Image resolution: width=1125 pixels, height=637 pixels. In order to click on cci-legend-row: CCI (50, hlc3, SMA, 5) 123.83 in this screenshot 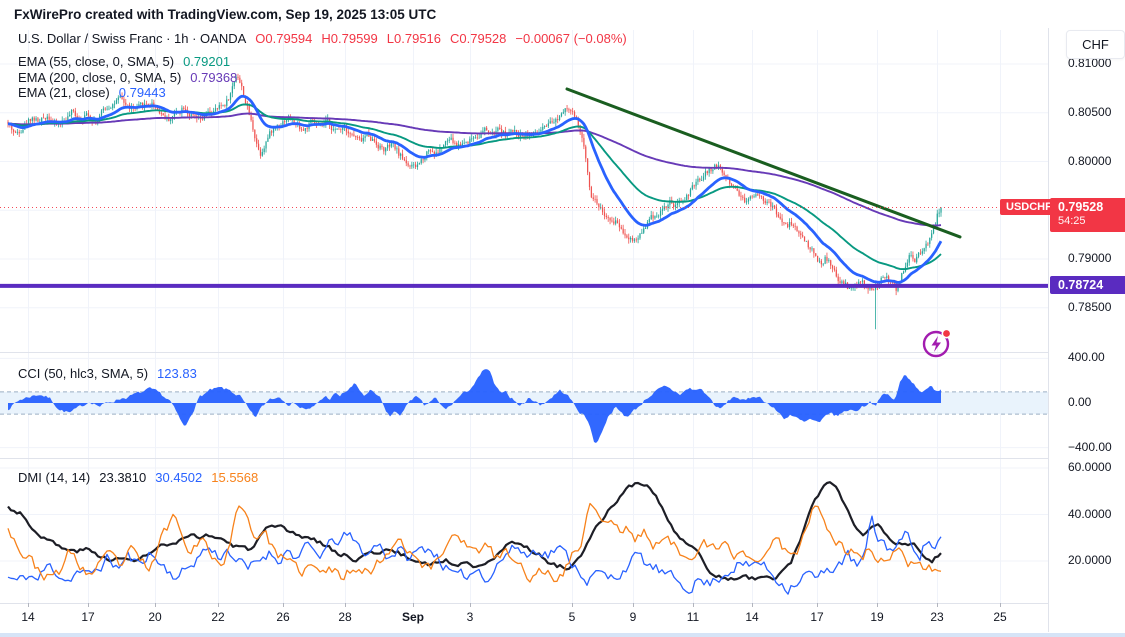, I will do `click(107, 373)`.